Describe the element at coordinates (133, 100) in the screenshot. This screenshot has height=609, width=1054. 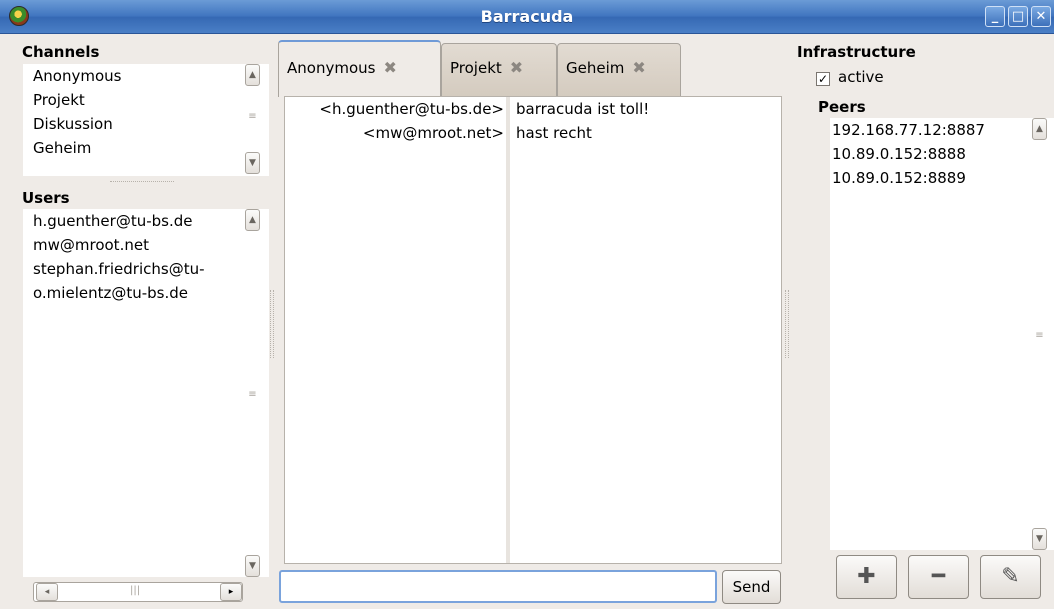
I see `channel-item: Projekt` at that location.